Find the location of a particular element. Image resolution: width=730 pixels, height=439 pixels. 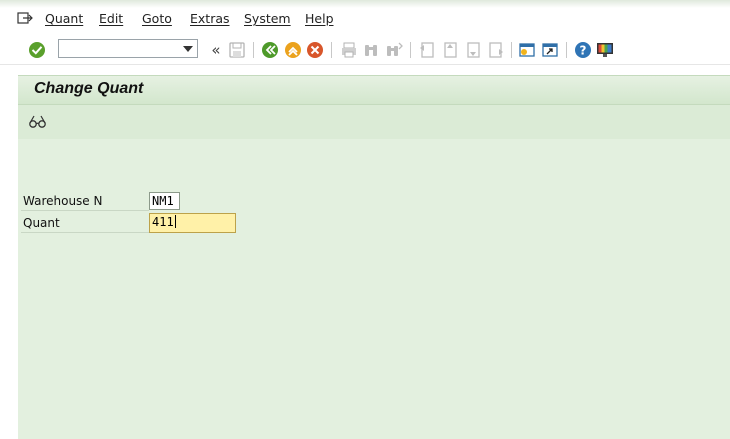

quant-label: Quant is located at coordinates (41, 223).